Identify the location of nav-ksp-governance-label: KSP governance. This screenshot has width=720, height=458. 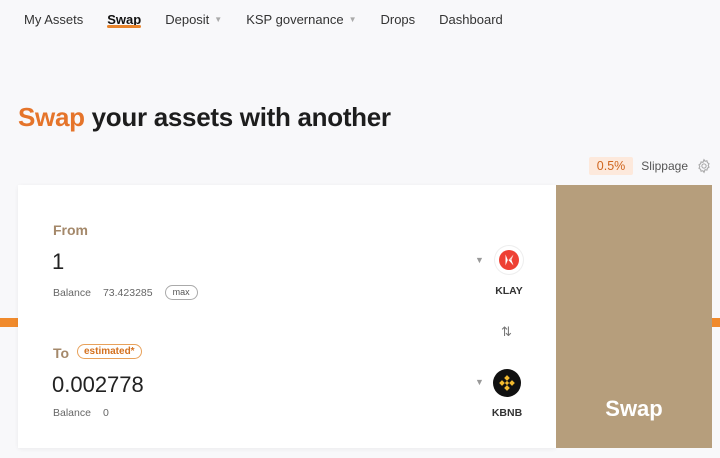
(295, 19).